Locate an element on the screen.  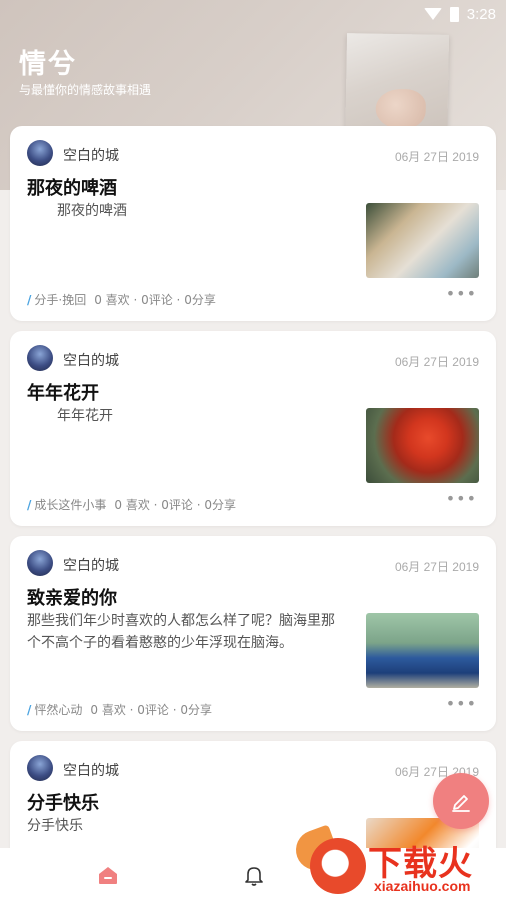
post-tag: 怦然心动 is located at coordinates (58, 709).